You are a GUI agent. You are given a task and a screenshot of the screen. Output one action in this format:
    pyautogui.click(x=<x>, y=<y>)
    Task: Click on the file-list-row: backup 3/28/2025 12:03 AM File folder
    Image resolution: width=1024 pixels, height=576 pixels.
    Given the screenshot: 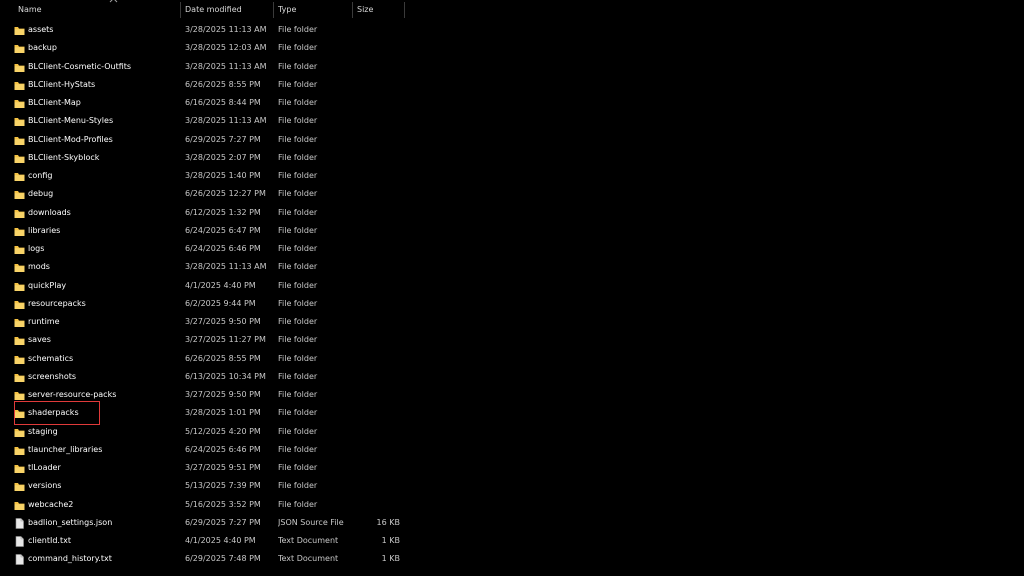 What is the action you would take?
    pyautogui.click(x=205, y=48)
    